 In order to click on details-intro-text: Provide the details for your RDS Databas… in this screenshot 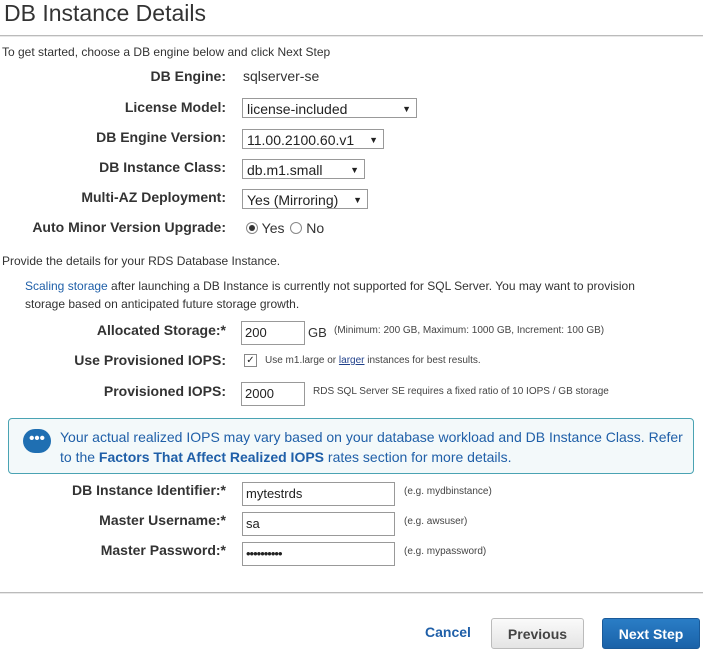, I will do `click(141, 261)`.